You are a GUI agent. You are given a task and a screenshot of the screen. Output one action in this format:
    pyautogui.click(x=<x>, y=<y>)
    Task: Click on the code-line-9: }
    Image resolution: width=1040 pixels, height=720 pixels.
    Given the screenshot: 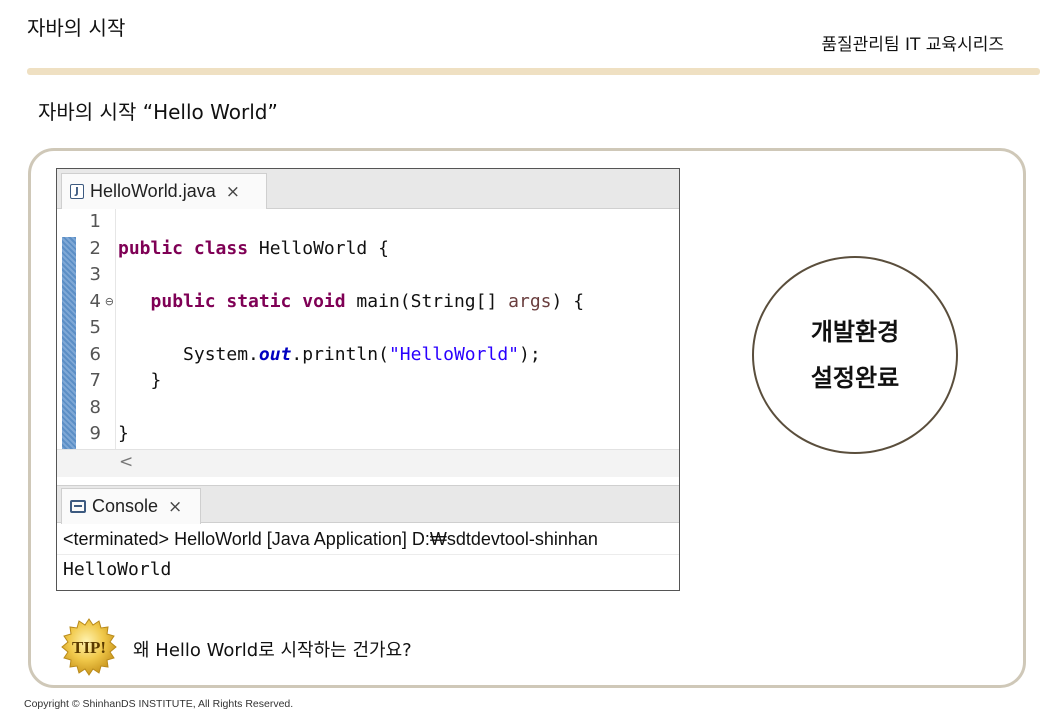 What is the action you would take?
    pyautogui.click(x=351, y=434)
    